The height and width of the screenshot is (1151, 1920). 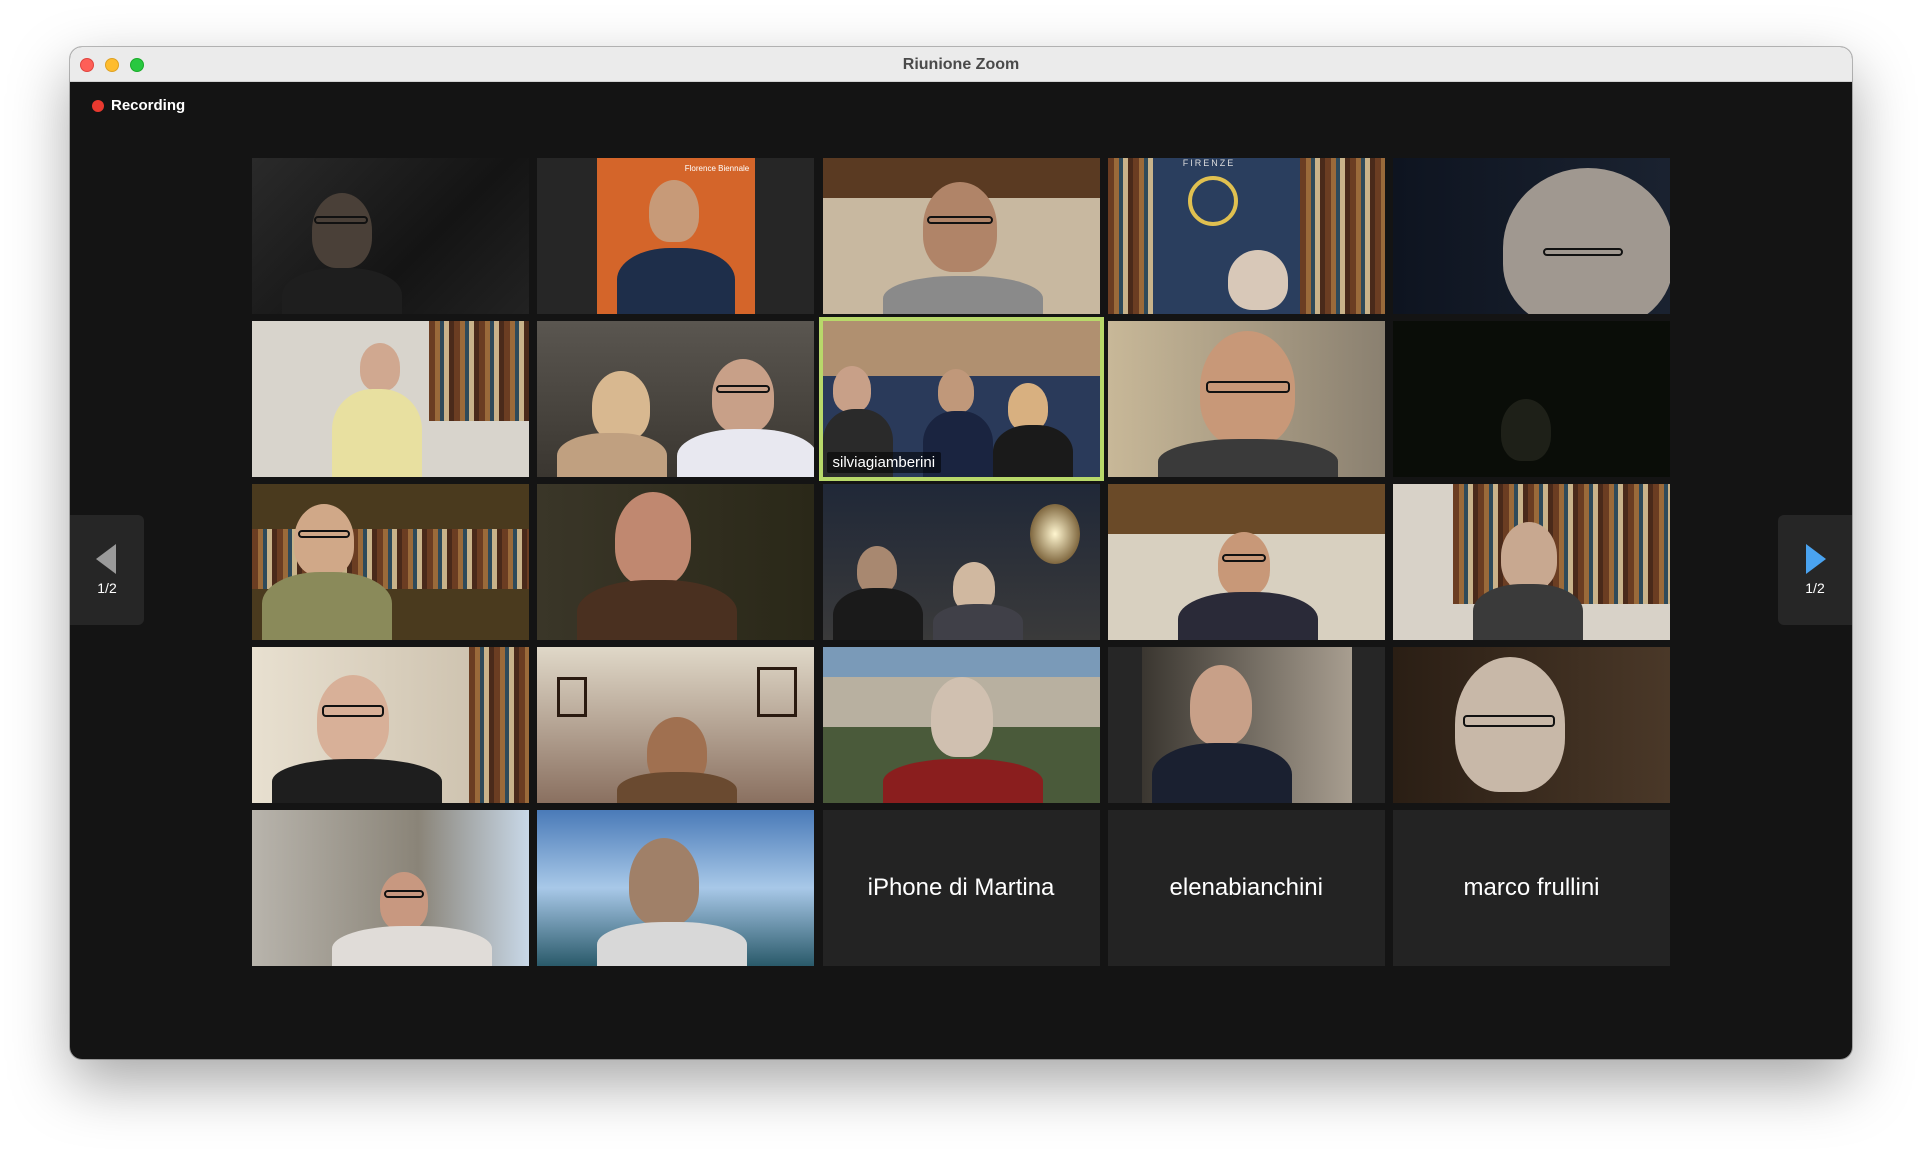 I want to click on participant-tile-video-off: marco frullini, so click(x=1531, y=888).